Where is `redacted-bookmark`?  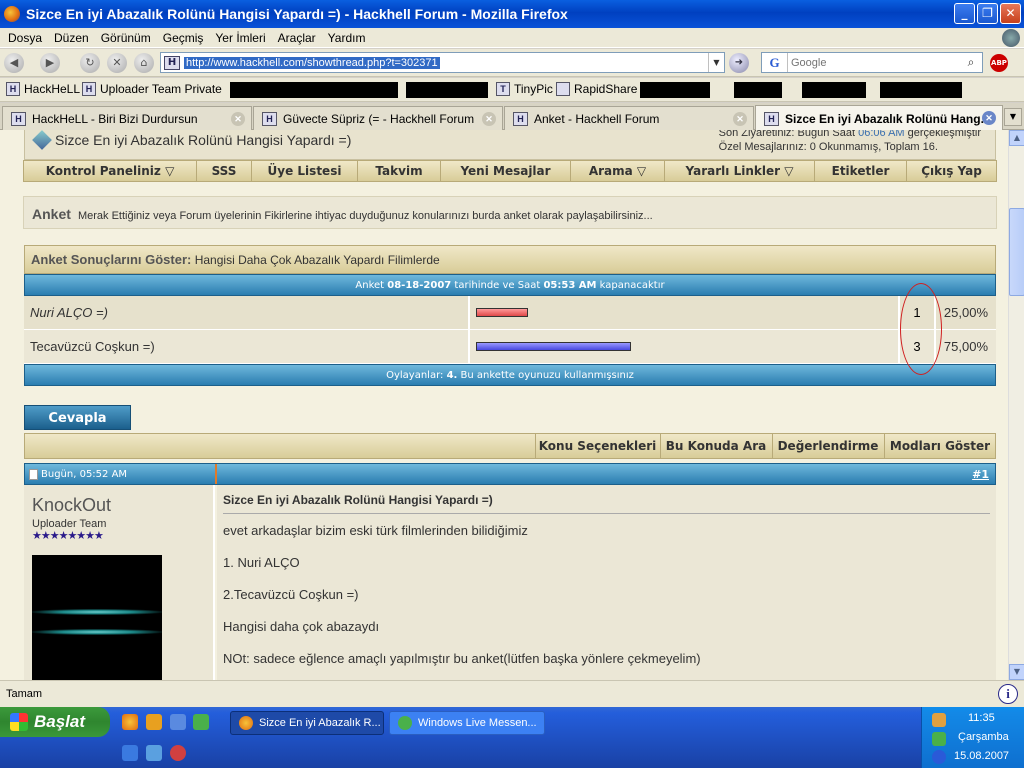 redacted-bookmark is located at coordinates (314, 90).